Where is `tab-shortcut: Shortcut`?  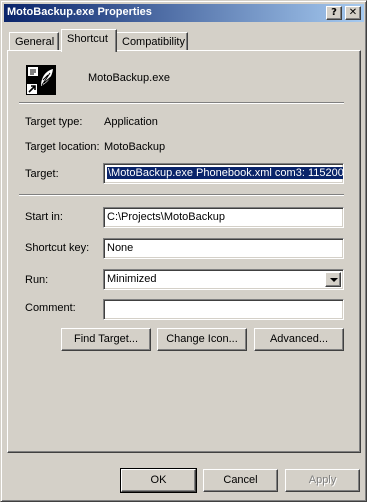 tab-shortcut: Shortcut is located at coordinates (89, 40).